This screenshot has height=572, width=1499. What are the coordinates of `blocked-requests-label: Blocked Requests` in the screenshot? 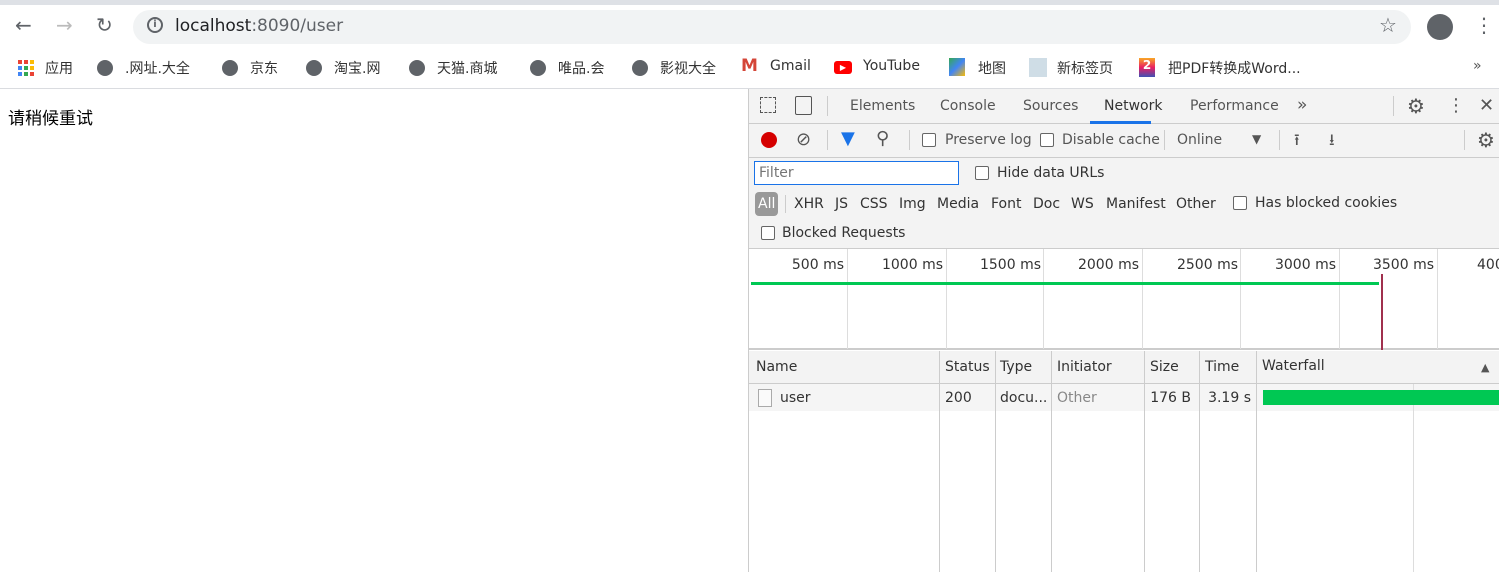 It's located at (844, 233).